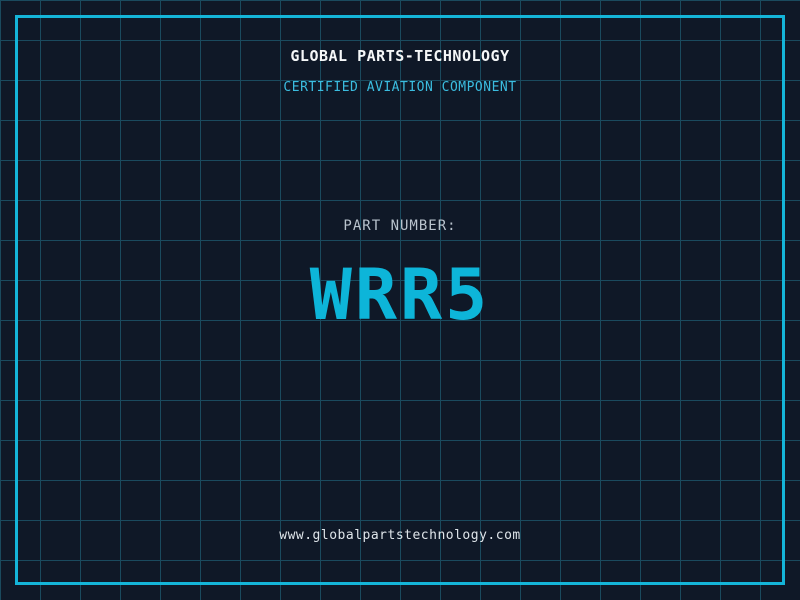 Image resolution: width=800 pixels, height=600 pixels. I want to click on certification-subtitle: CERTIFIED AVIATION COMPONENT, so click(400, 87).